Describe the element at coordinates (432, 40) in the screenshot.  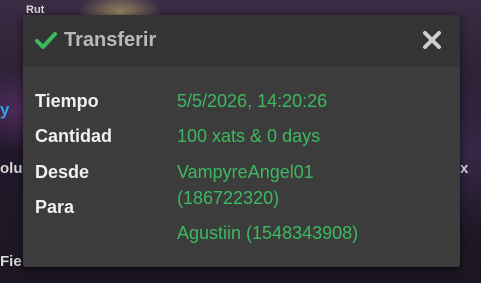
I see `close-icon` at that location.